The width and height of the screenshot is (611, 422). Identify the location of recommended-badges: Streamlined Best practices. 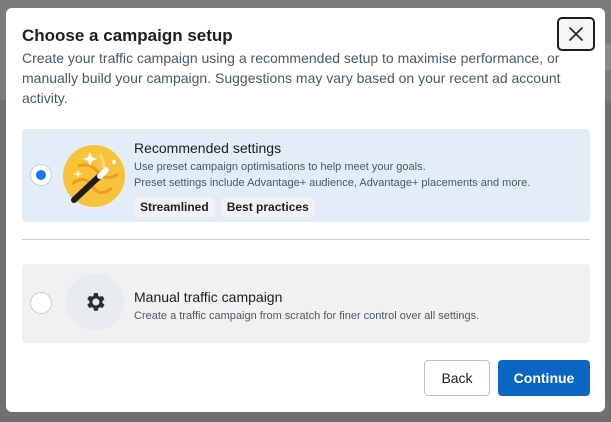
(224, 207).